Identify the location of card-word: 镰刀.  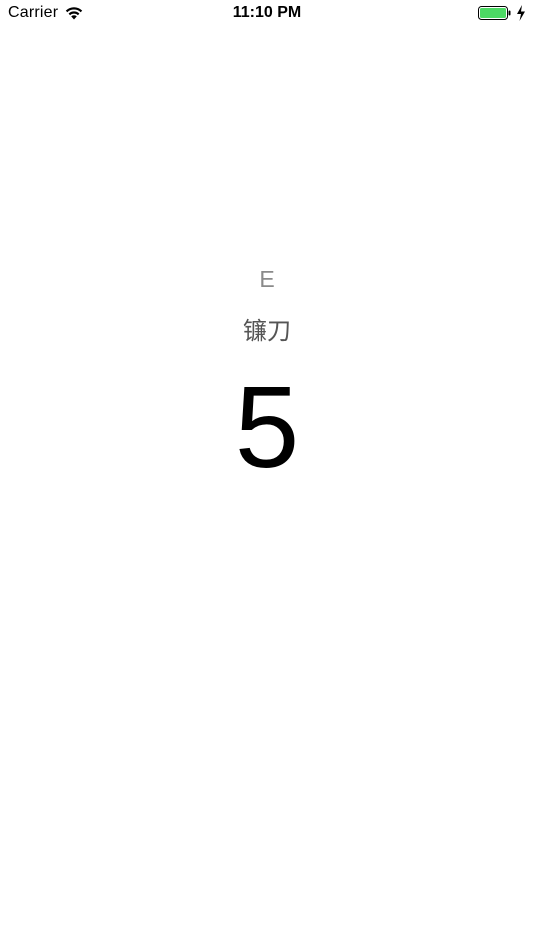
(267, 331).